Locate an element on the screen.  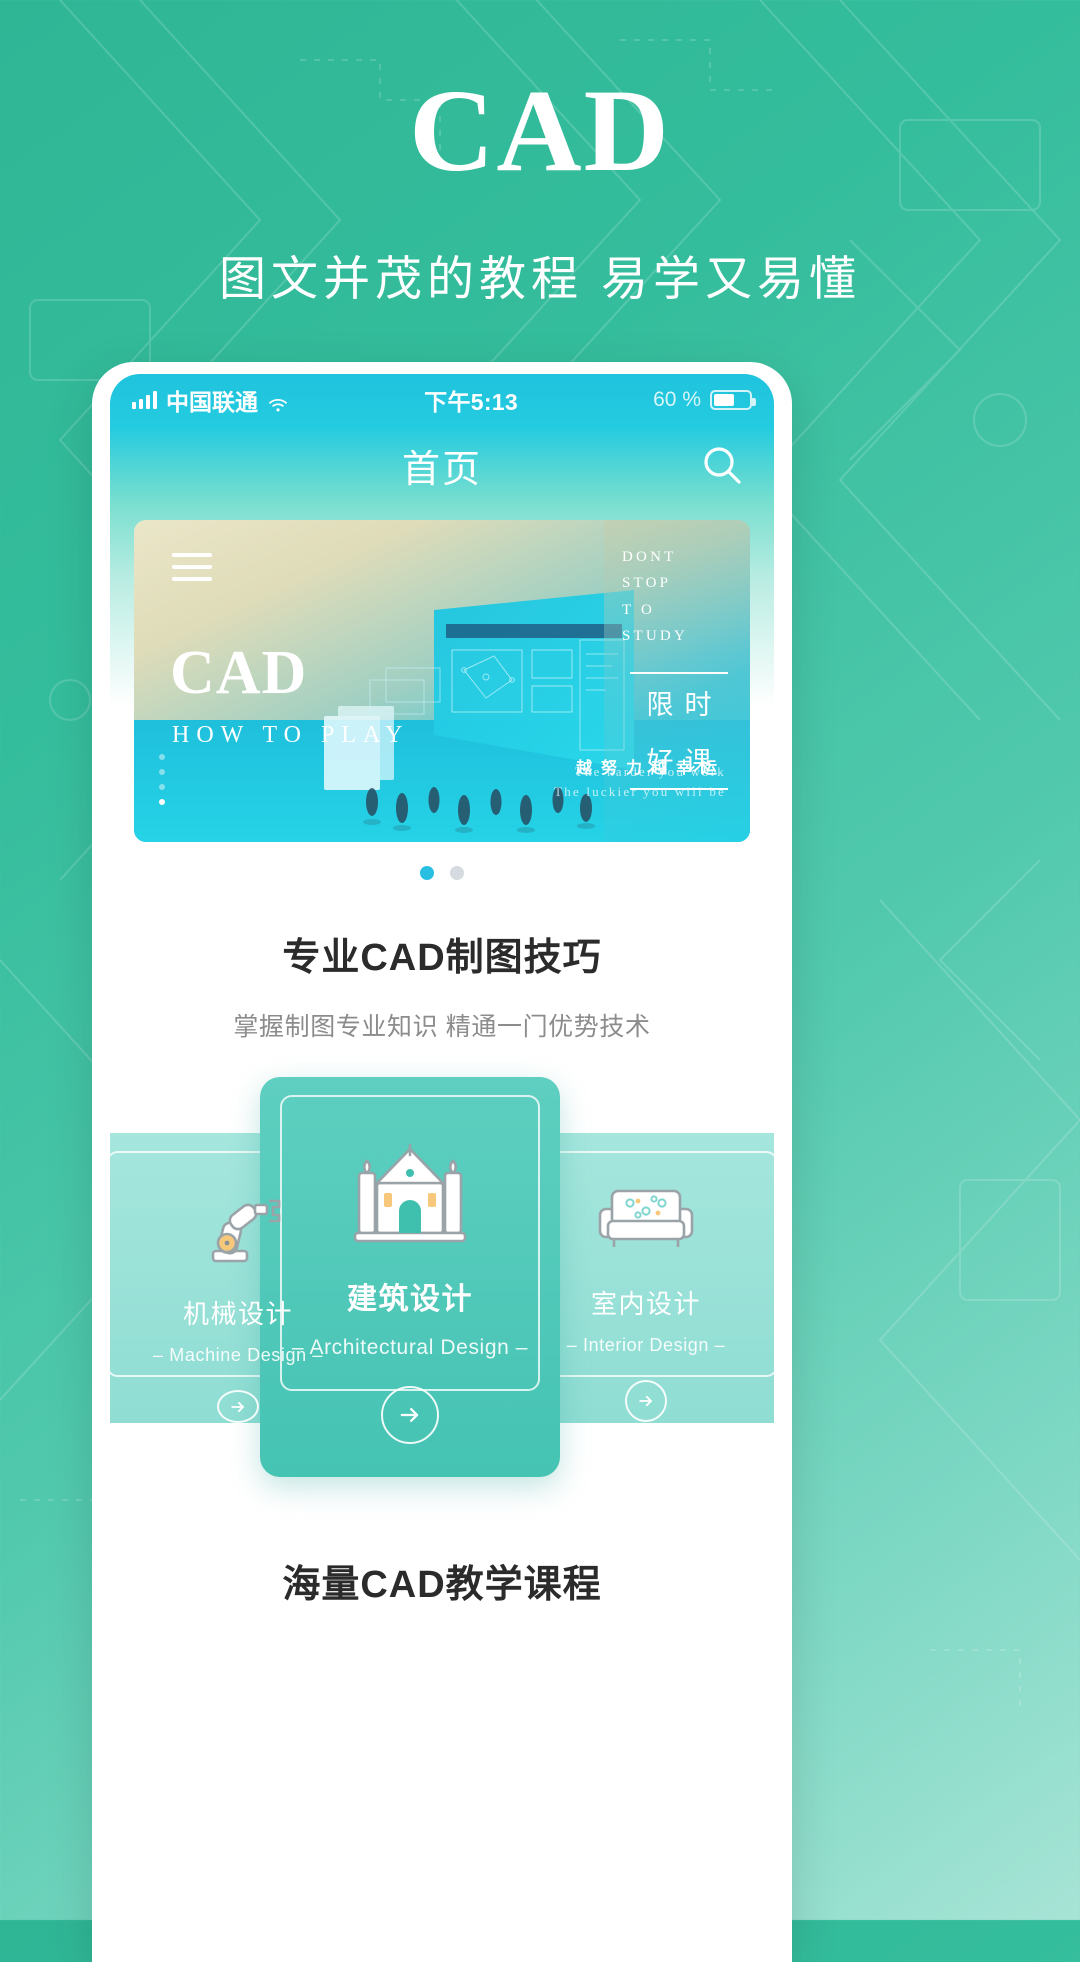
section-skills: 专业CAD制图技巧 掌握制图专业知识 精通一门优势技术 is located at coordinates (442, 961).